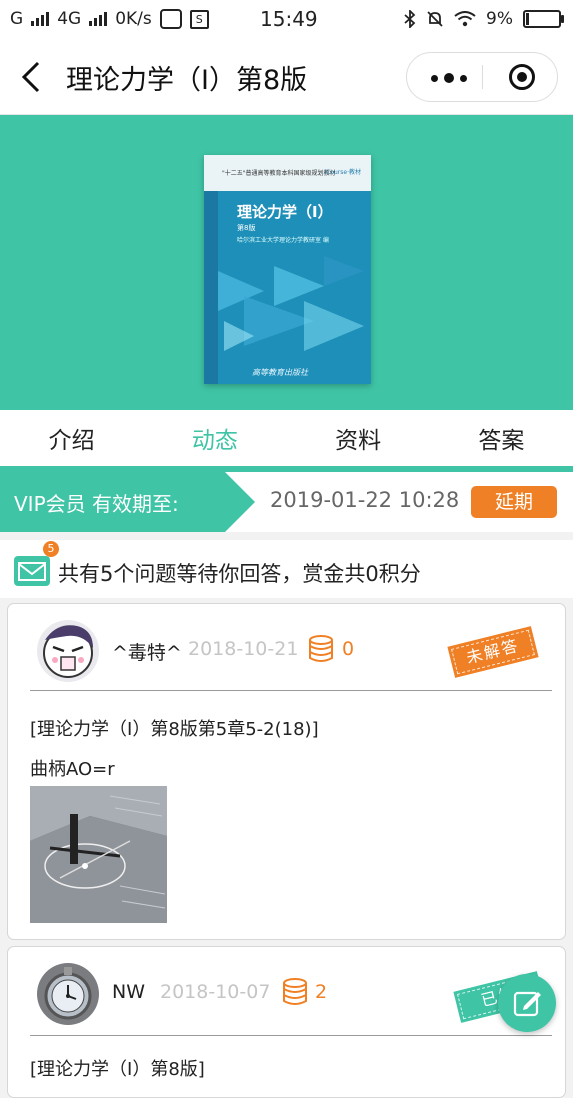 Image resolution: width=573 pixels, height=1098 pixels. Describe the element at coordinates (246, 228) in the screenshot. I see `cover-edition: 第8版` at that location.